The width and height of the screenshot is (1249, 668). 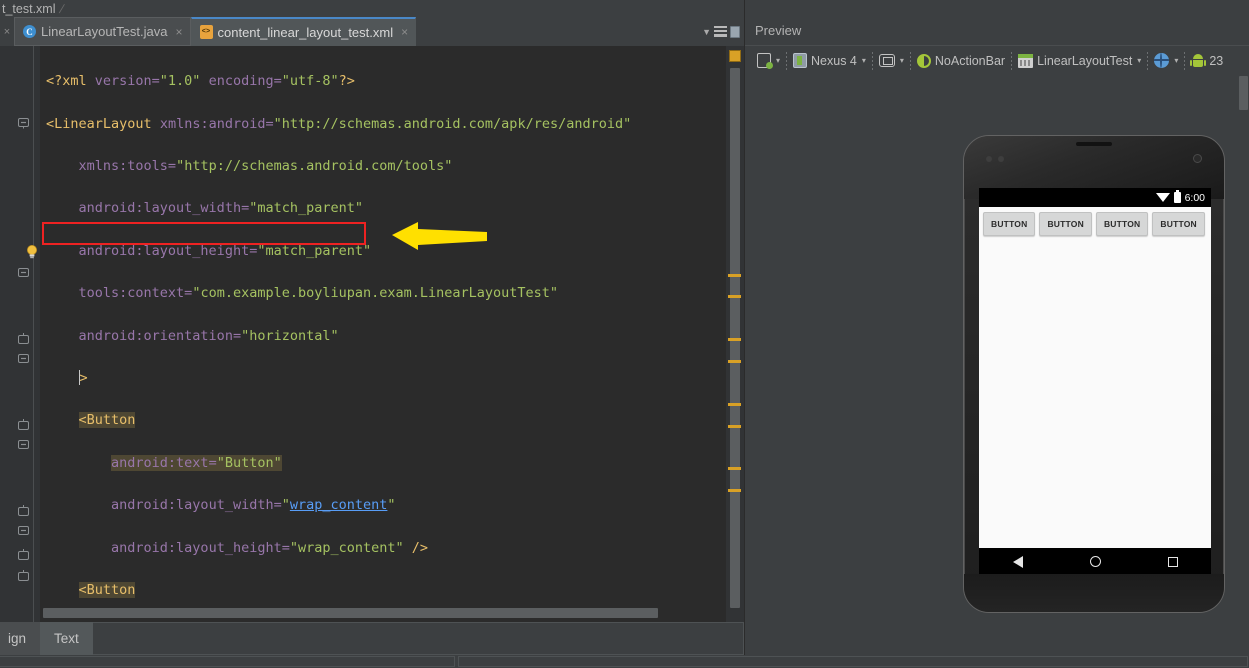 What do you see at coordinates (1095, 197) in the screenshot?
I see `device-status-bar: 6:00` at bounding box center [1095, 197].